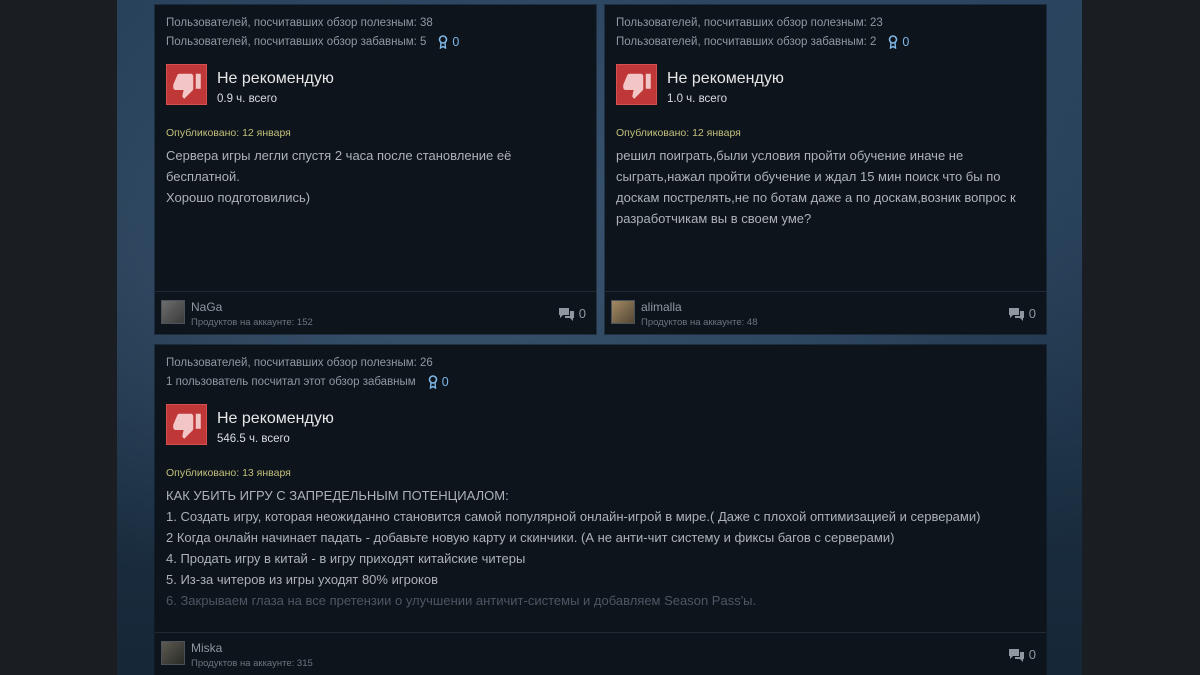 The image size is (1200, 675). Describe the element at coordinates (1141, 337) in the screenshot. I see `page-side-right` at that location.